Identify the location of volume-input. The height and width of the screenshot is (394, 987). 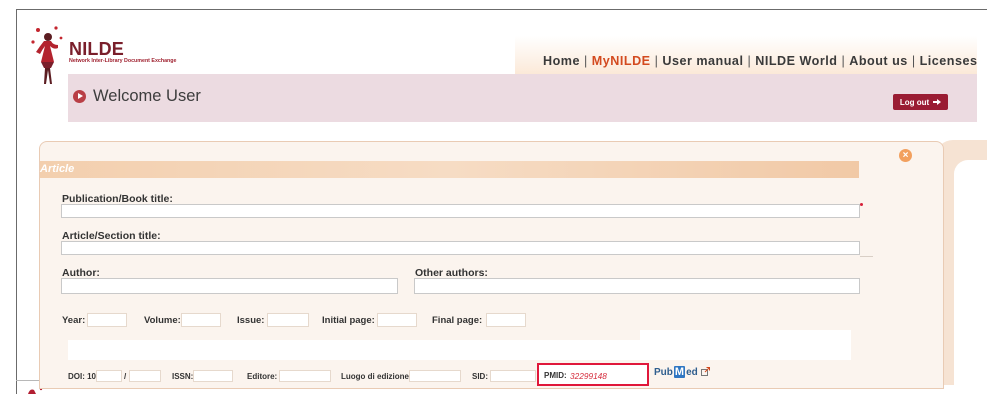
(201, 320).